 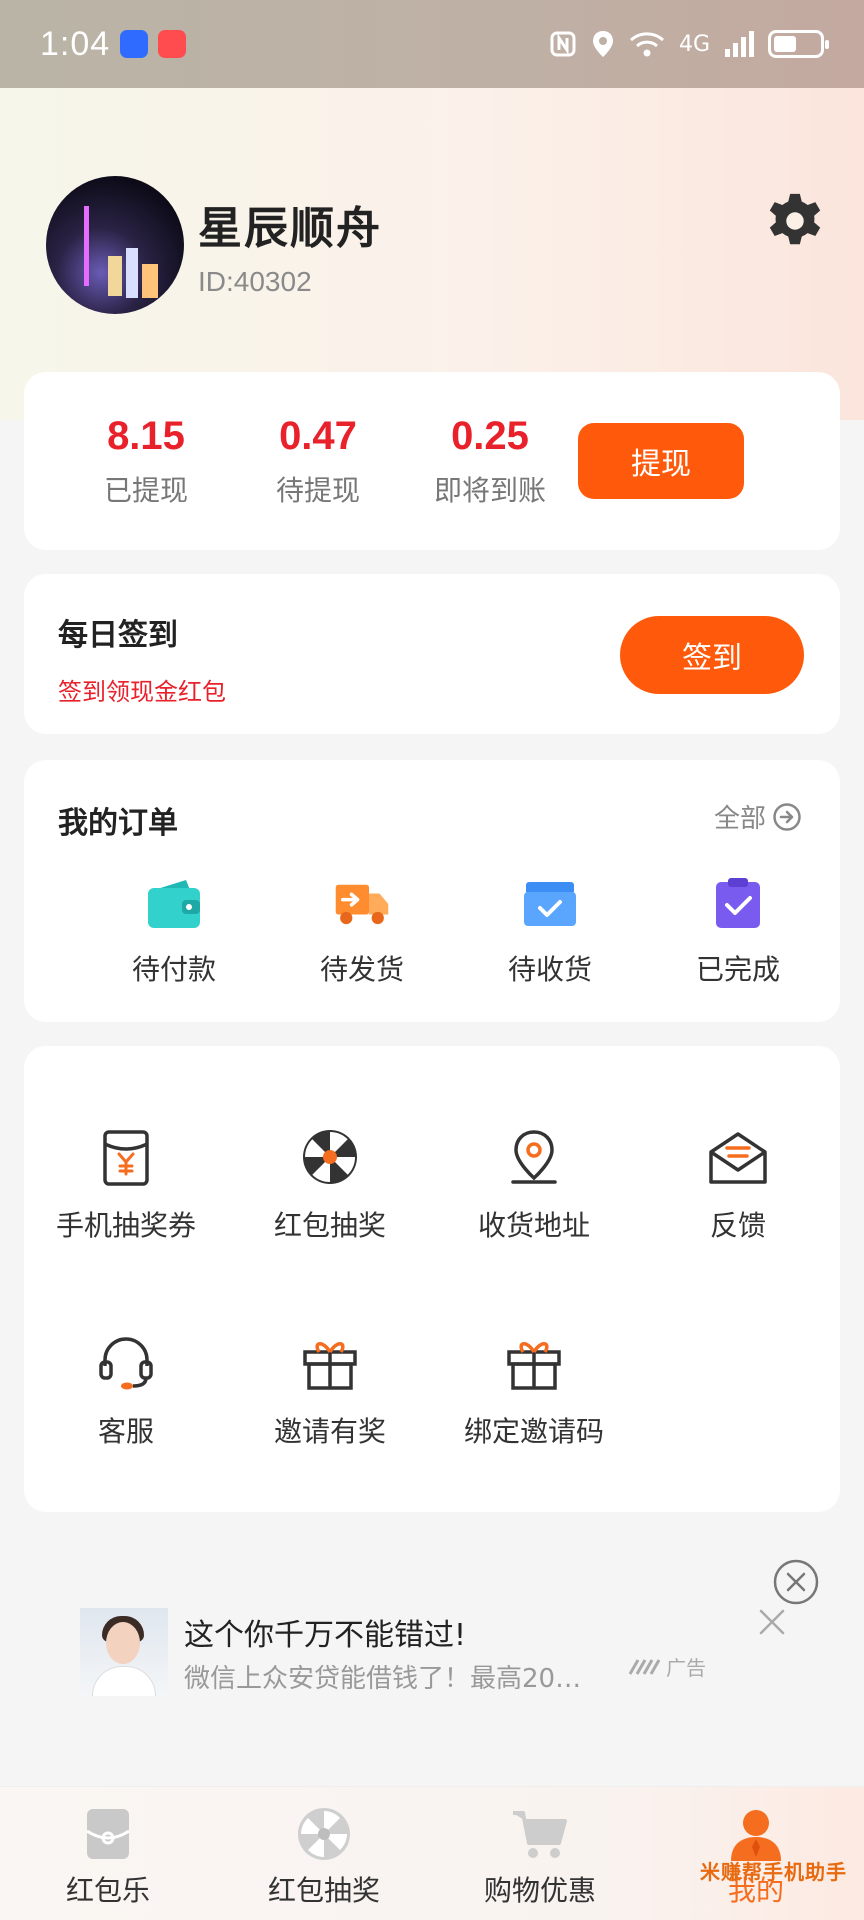 I want to click on balance-arriving: 0.25 即将到账, so click(x=490, y=461).